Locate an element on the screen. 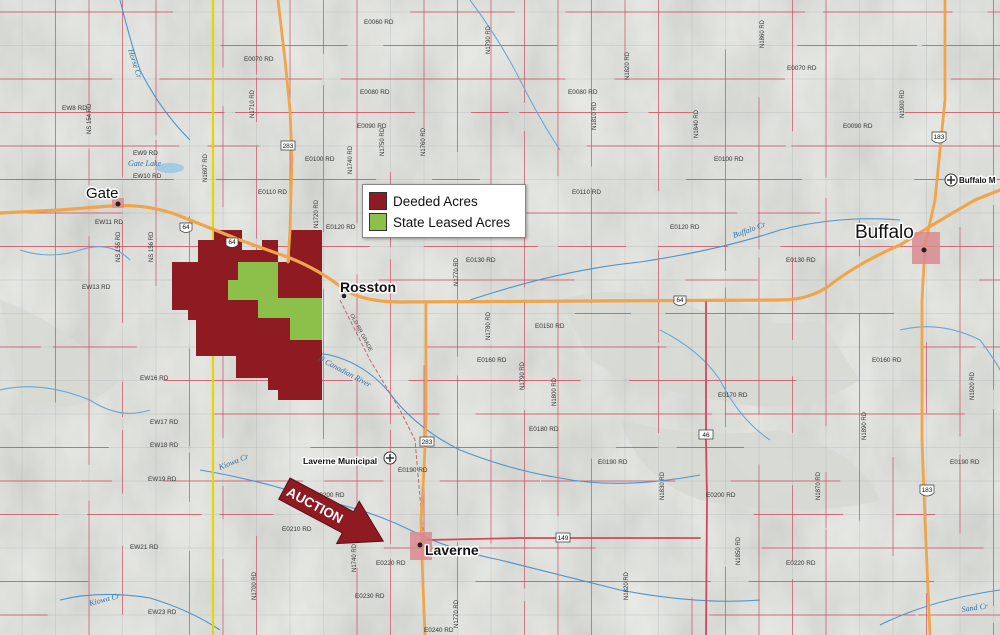 This screenshot has width=1000, height=635. sh-149-shield-label: 149 is located at coordinates (563, 538).